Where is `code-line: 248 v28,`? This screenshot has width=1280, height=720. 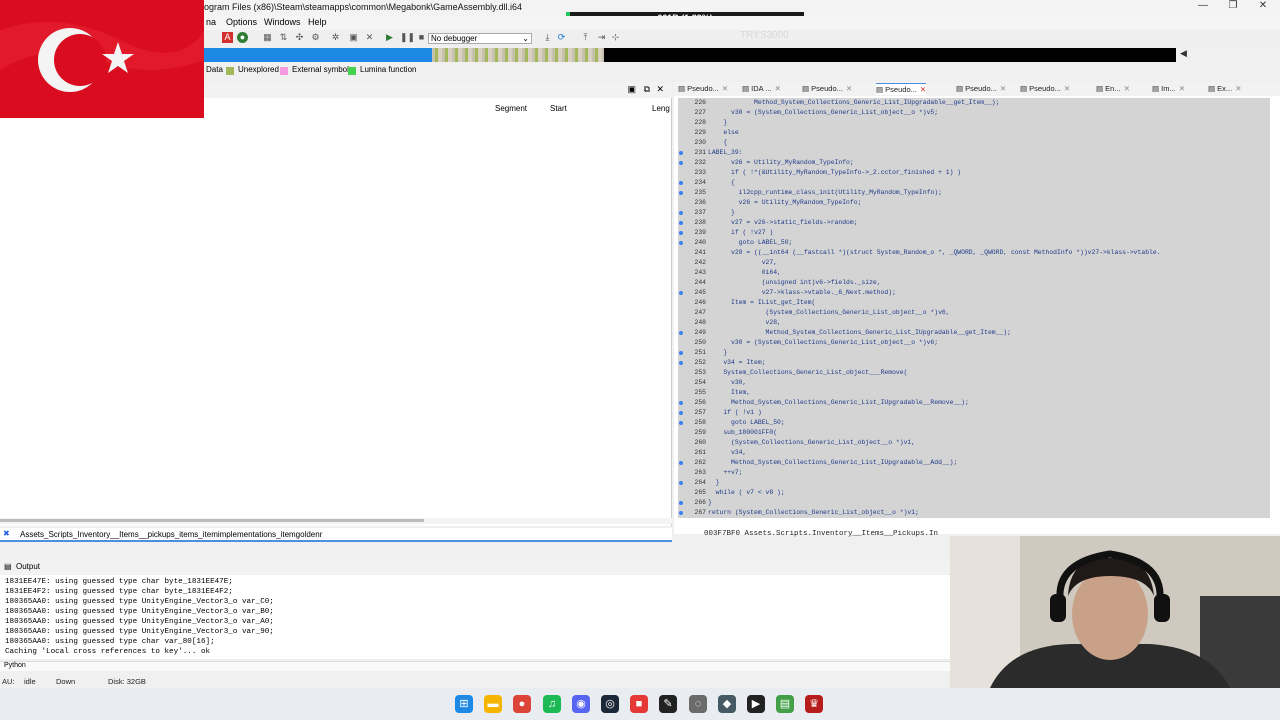
code-line: 248 v28, is located at coordinates (974, 323).